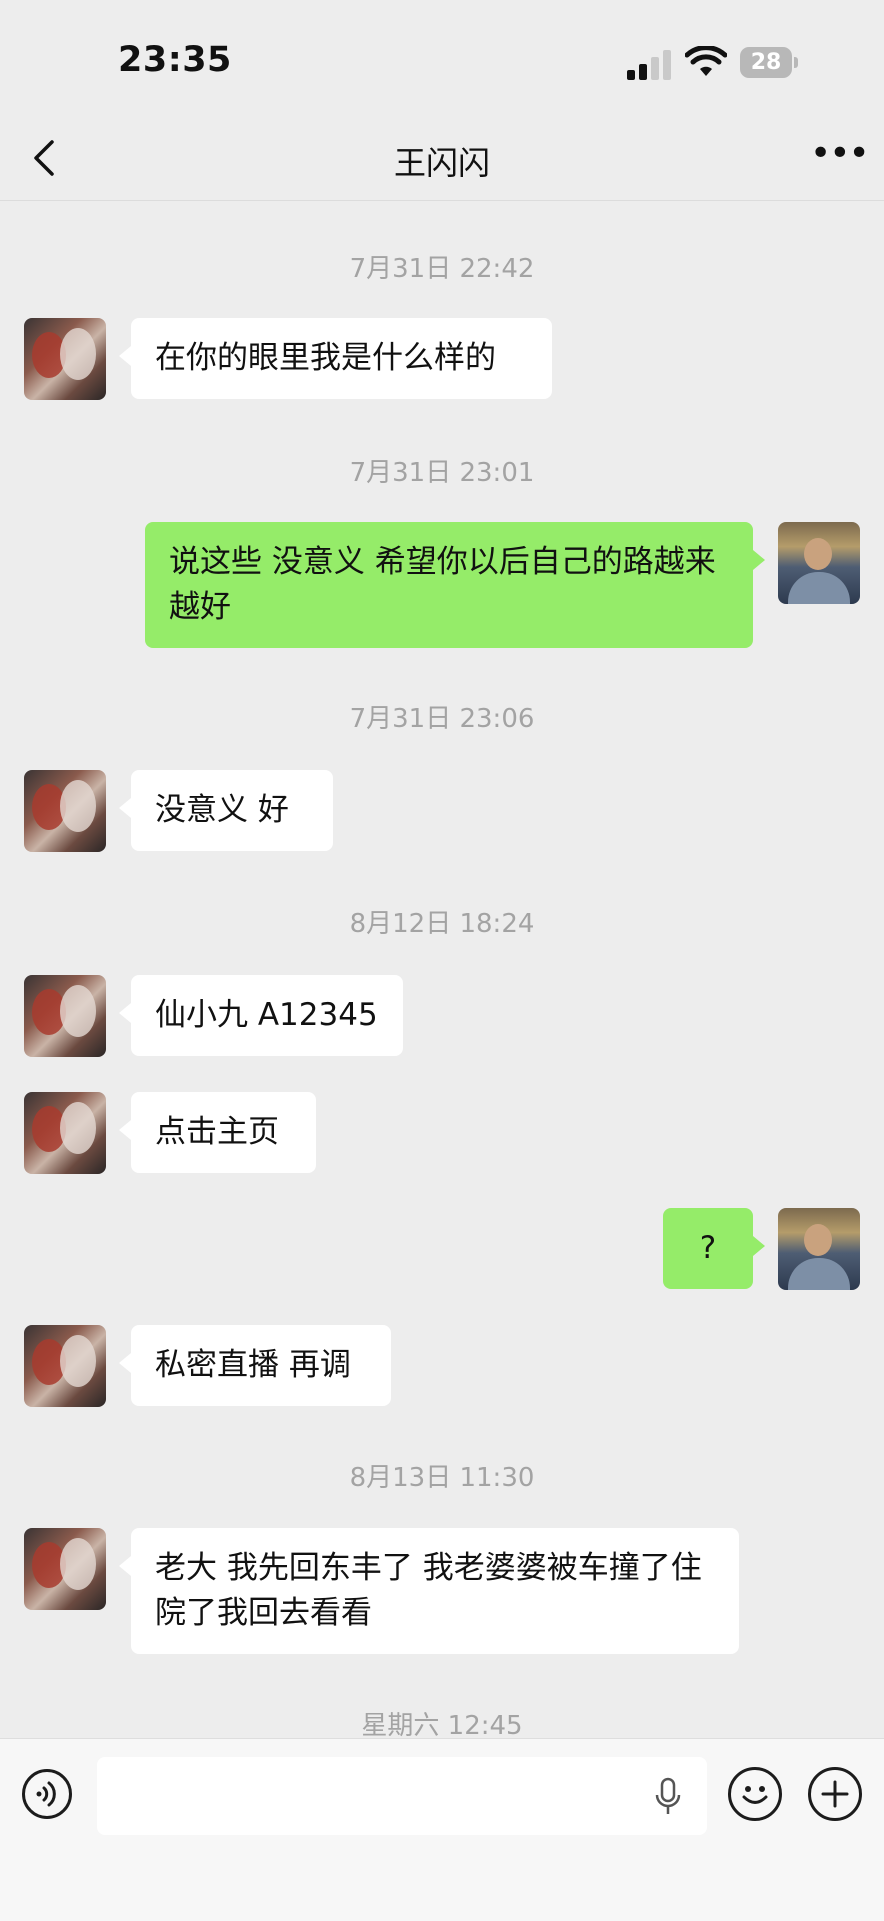 The width and height of the screenshot is (884, 1921). What do you see at coordinates (840, 155) in the screenshot?
I see `more-icon: •••` at bounding box center [840, 155].